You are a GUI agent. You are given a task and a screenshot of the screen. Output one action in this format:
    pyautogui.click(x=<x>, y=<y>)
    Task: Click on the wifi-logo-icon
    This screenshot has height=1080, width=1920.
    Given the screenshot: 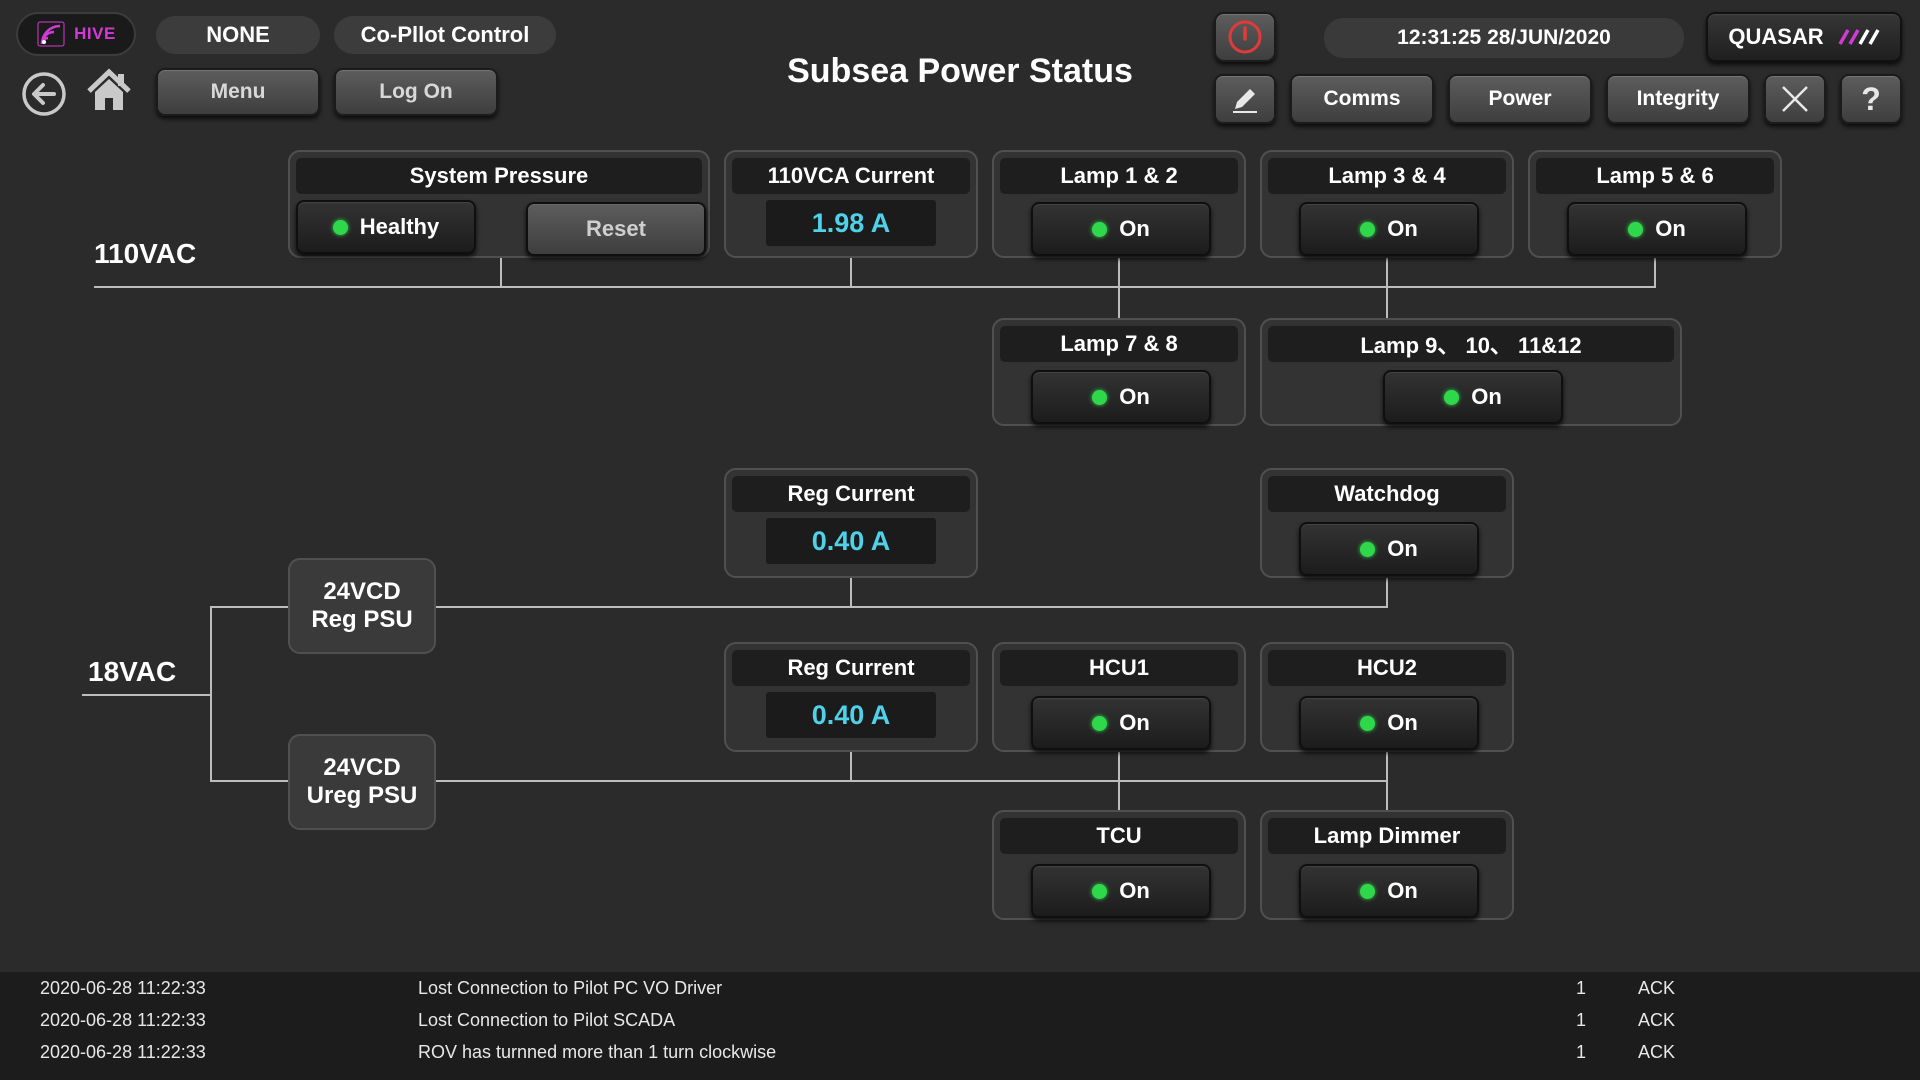 What is the action you would take?
    pyautogui.click(x=51, y=34)
    